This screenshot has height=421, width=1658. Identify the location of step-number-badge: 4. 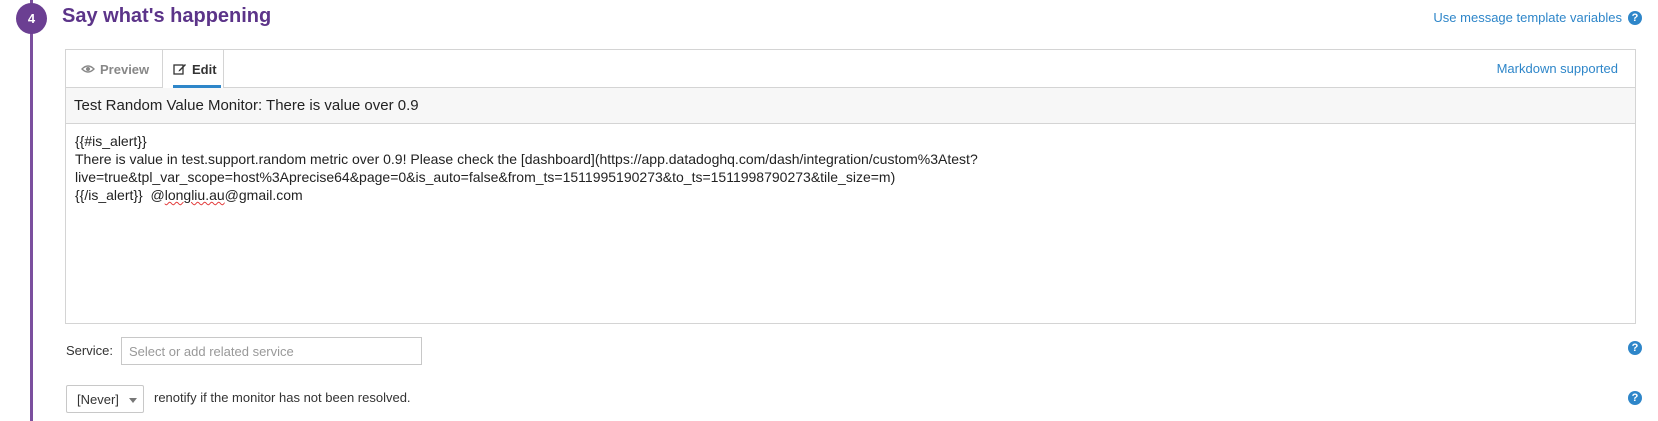
(31, 18).